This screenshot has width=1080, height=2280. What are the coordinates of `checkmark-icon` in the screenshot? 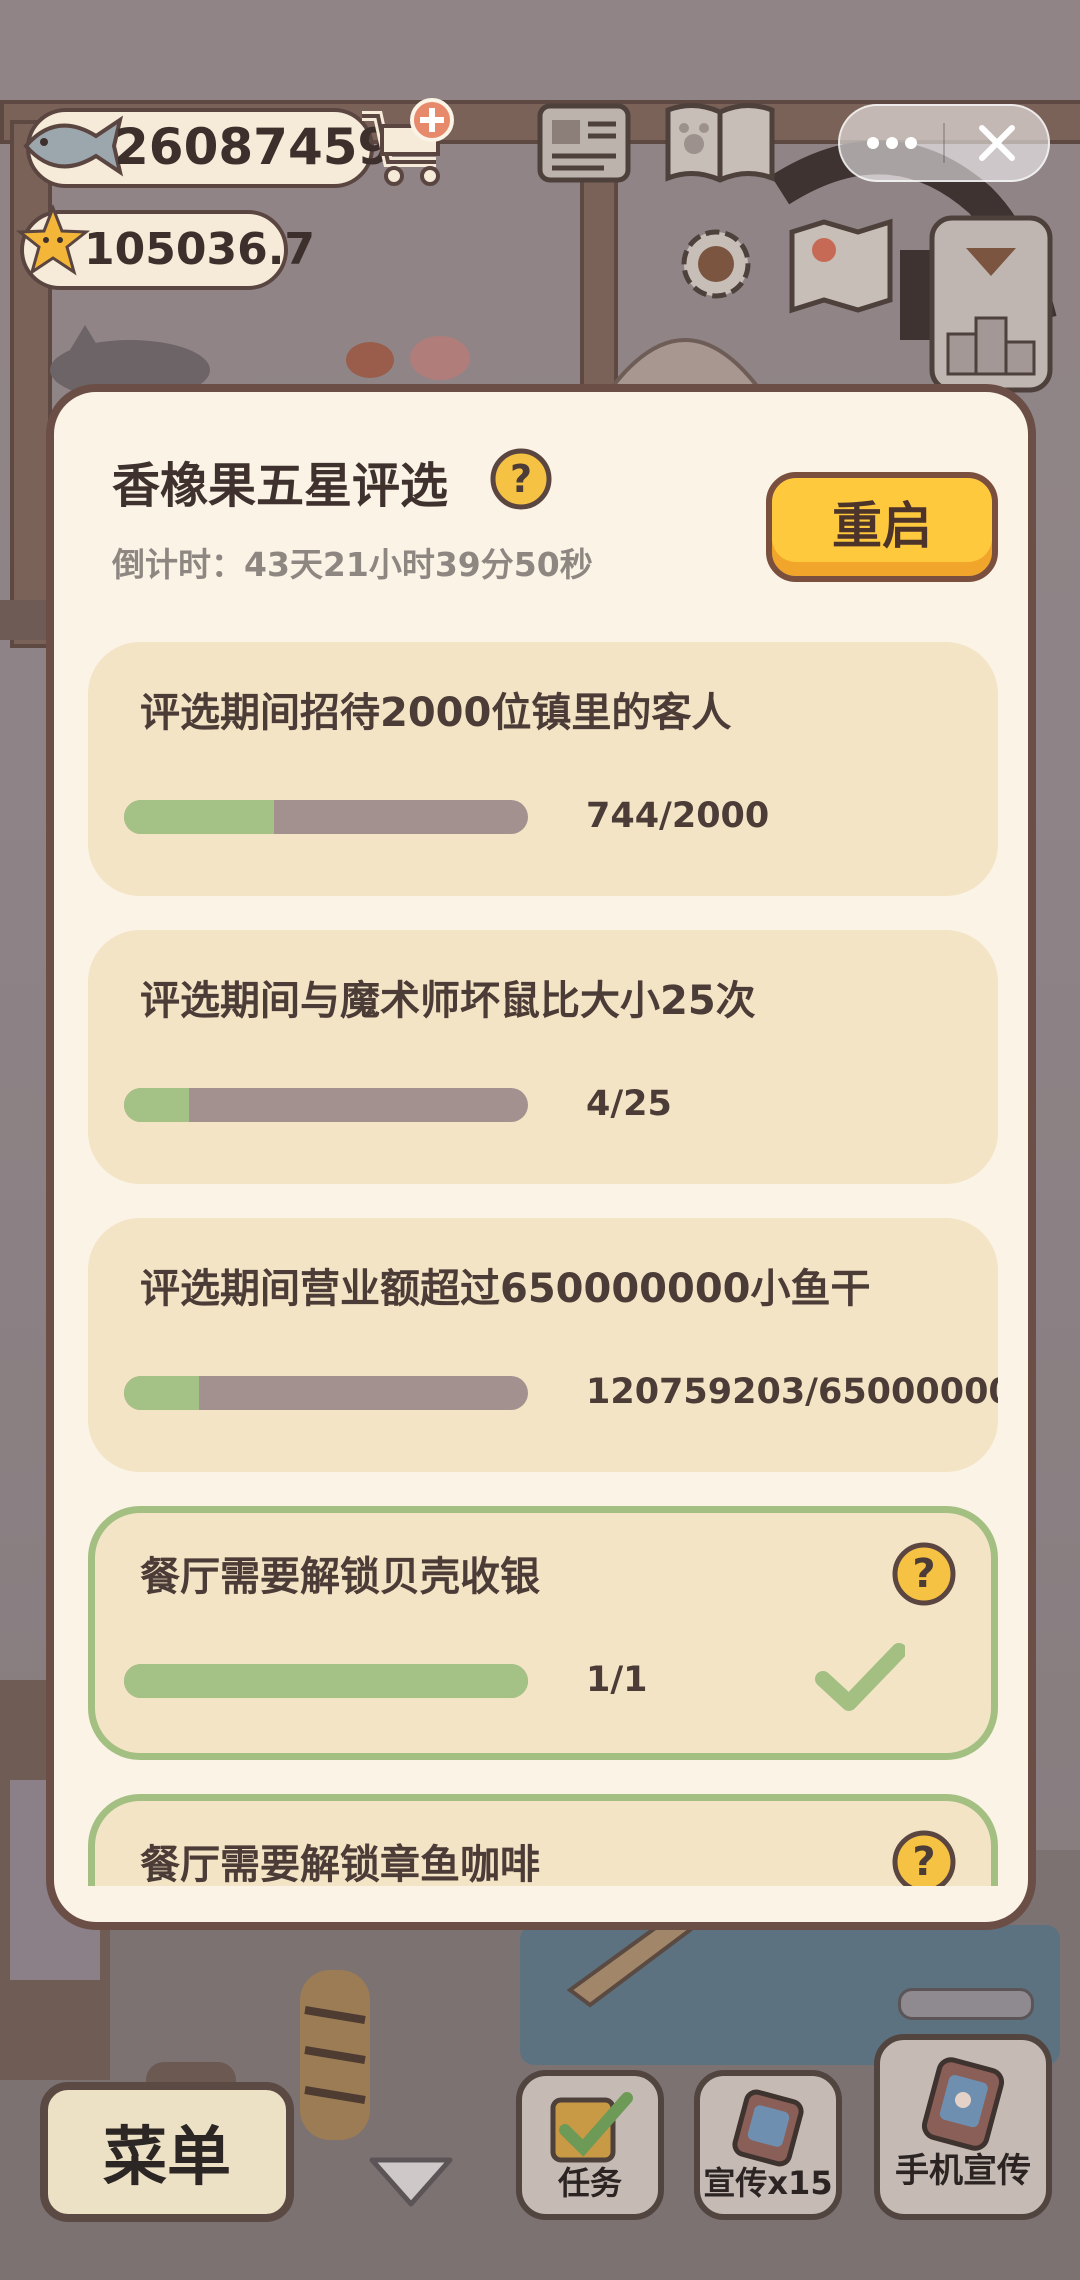 It's located at (860, 1677).